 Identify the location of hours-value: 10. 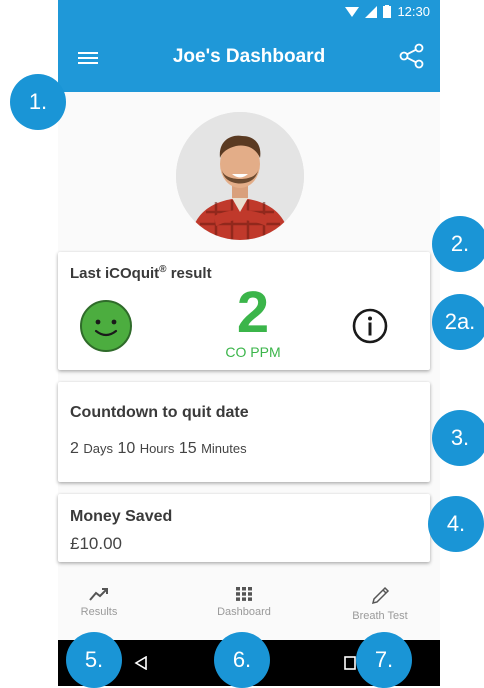
(126, 448).